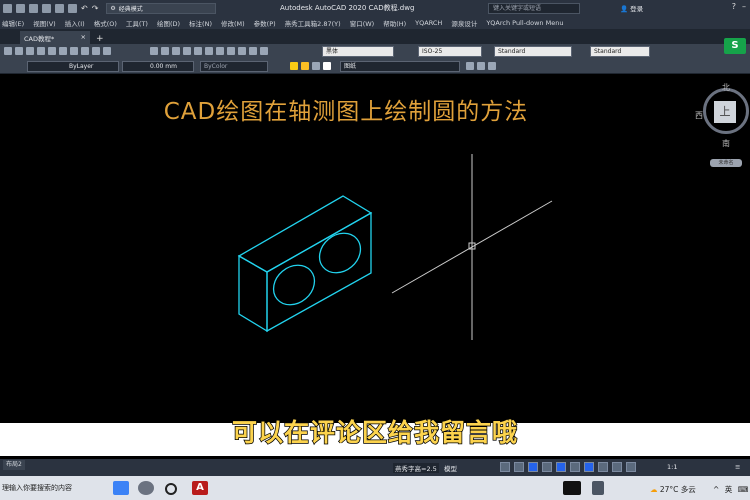  I want to click on grid-icon, so click(505, 467).